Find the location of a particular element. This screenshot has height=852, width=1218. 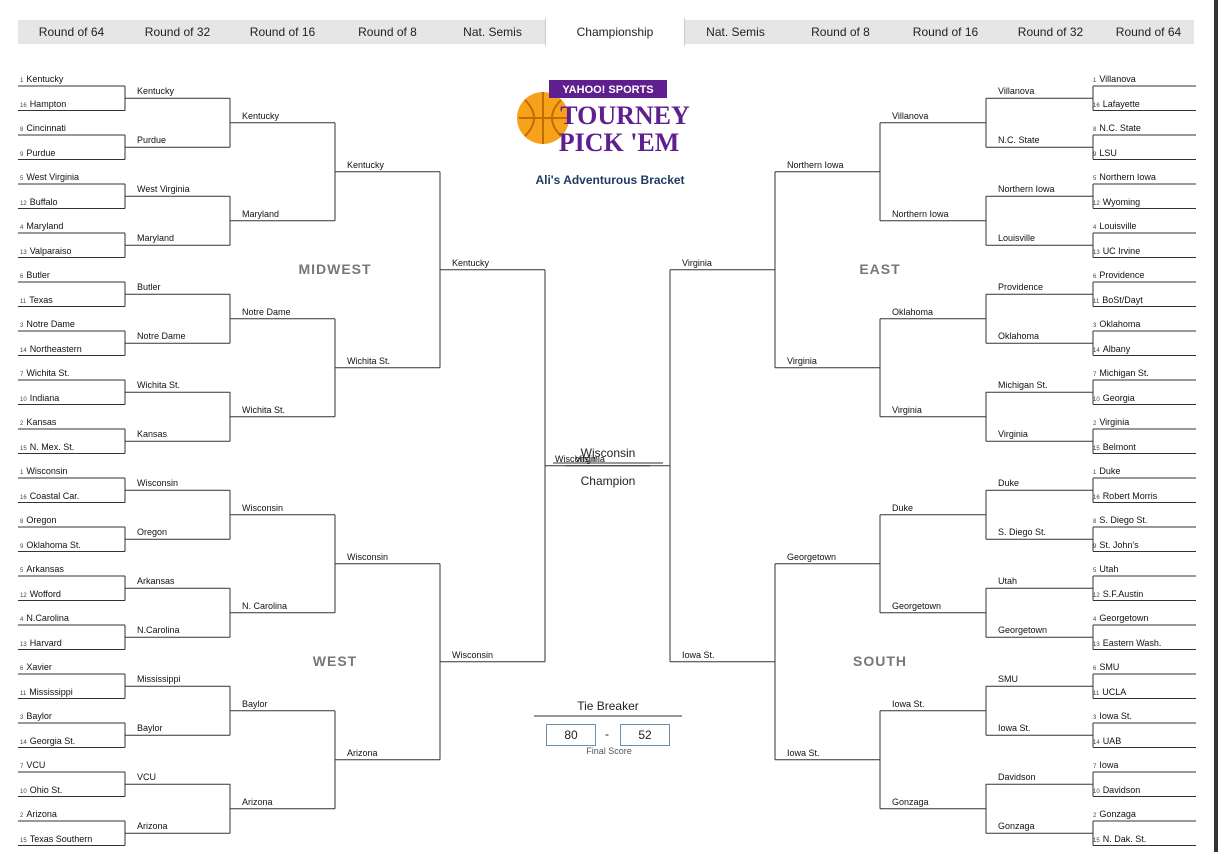

tiebreaker-score-2: 52 is located at coordinates (645, 735).